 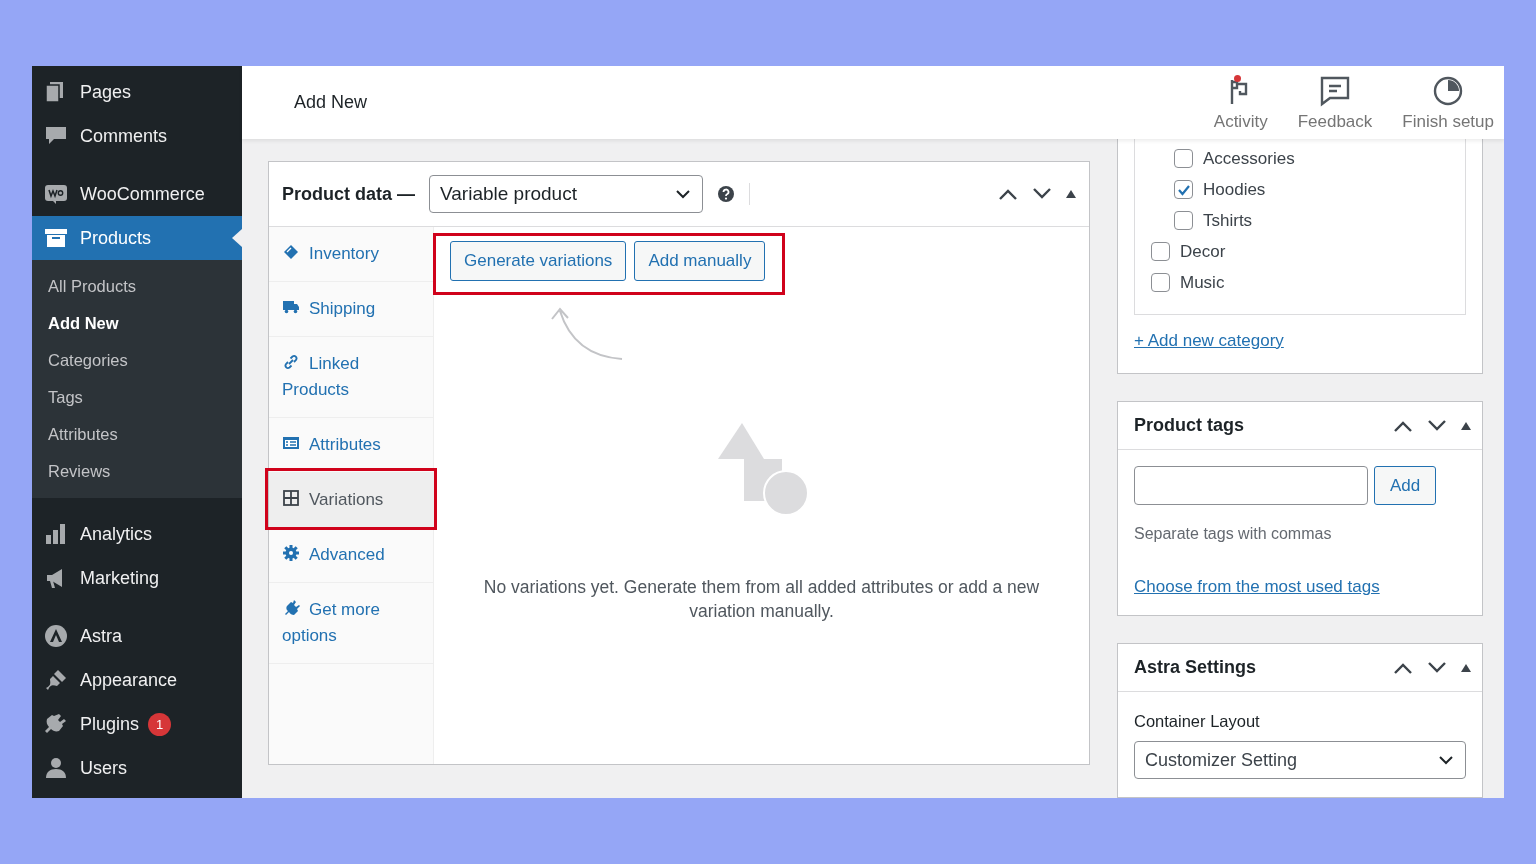 What do you see at coordinates (56, 534) in the screenshot?
I see `bar-chart-icon` at bounding box center [56, 534].